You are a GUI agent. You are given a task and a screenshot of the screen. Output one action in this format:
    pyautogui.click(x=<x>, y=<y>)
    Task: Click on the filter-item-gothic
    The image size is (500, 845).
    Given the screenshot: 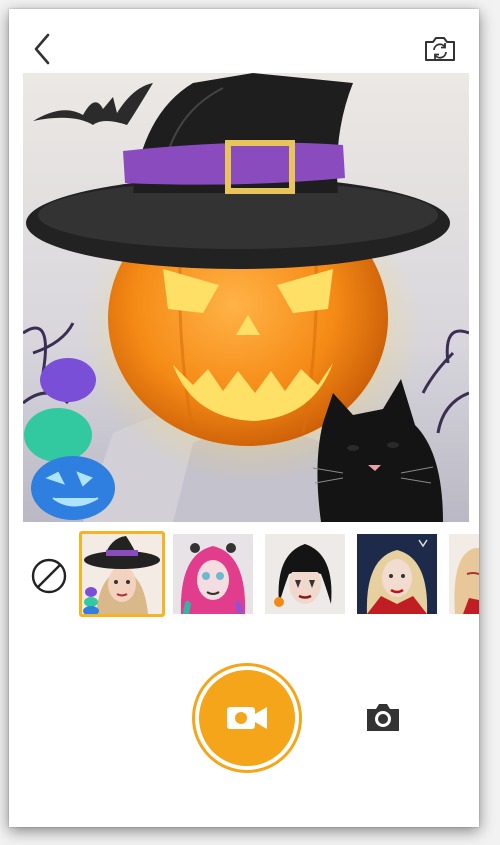 What is the action you would take?
    pyautogui.click(x=305, y=574)
    